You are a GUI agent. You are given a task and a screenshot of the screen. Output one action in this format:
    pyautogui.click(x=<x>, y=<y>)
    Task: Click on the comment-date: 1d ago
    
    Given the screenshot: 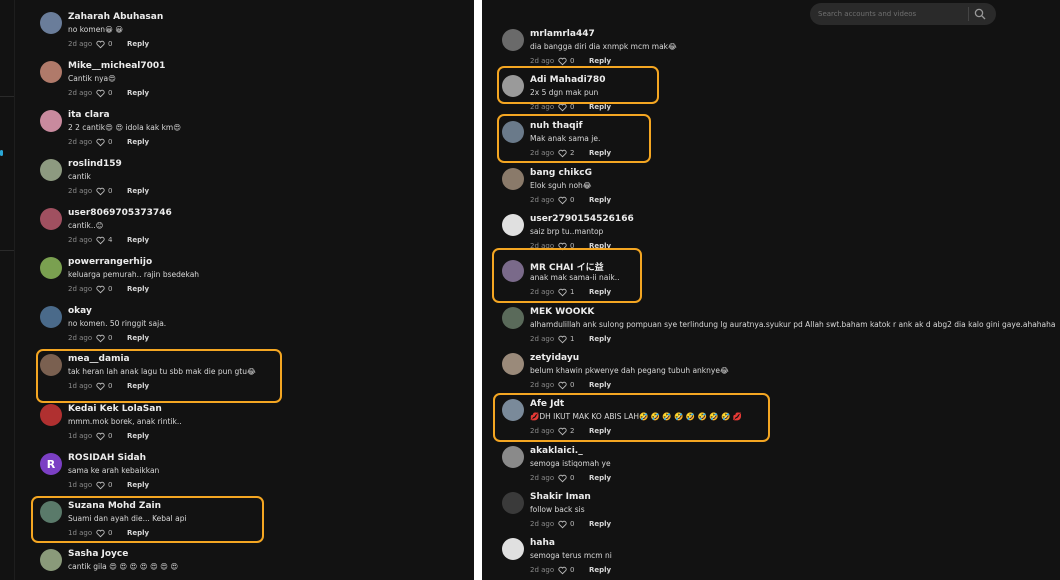 What is the action you would take?
    pyautogui.click(x=80, y=436)
    